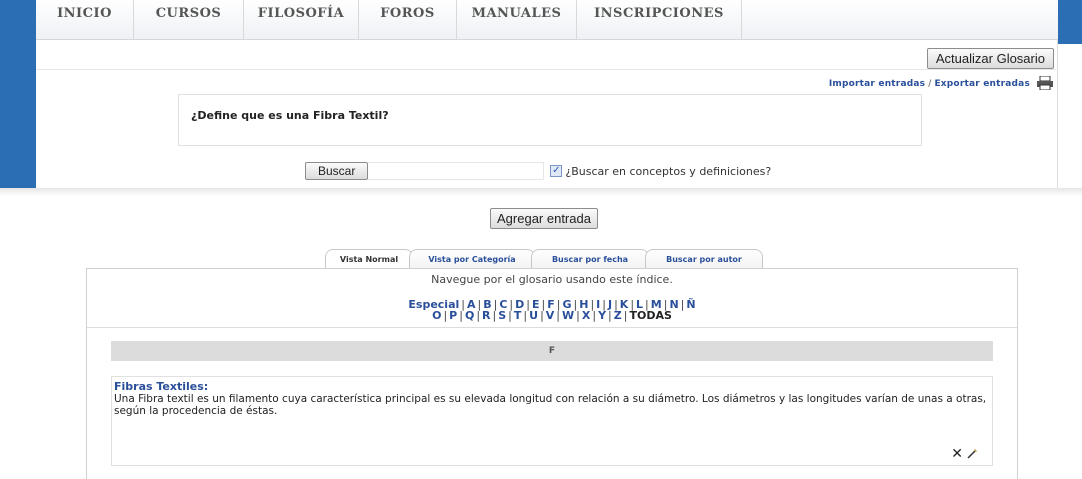 The width and height of the screenshot is (1082, 479). Describe the element at coordinates (659, 20) in the screenshot. I see `nav-item-inscripciones: INSCRIPCIONES` at that location.